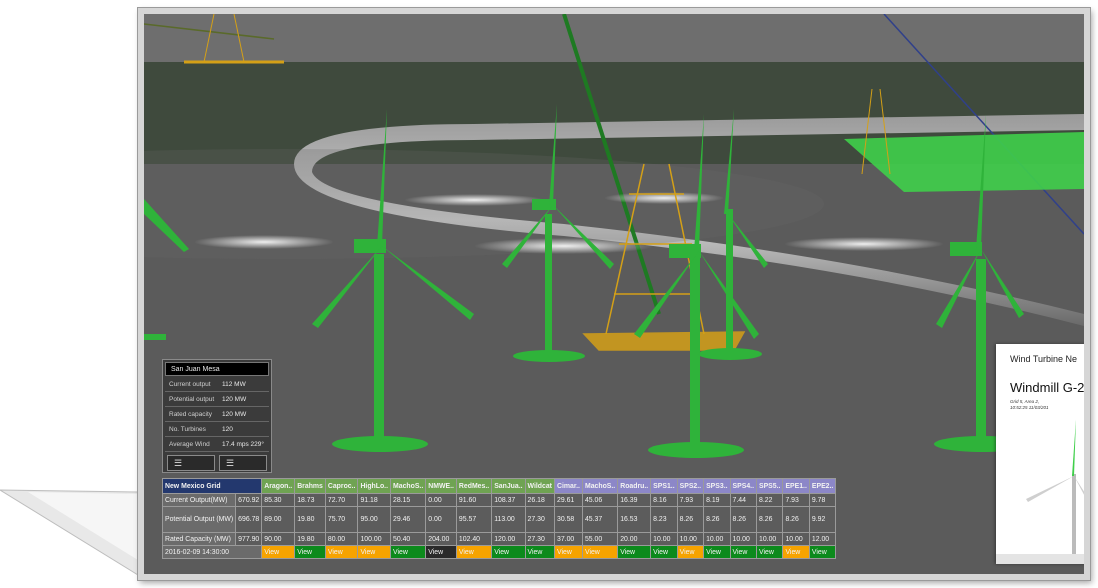 This screenshot has height=588, width=1098. Describe the element at coordinates (769, 486) in the screenshot. I see `grid-column-header: SPS5..` at that location.